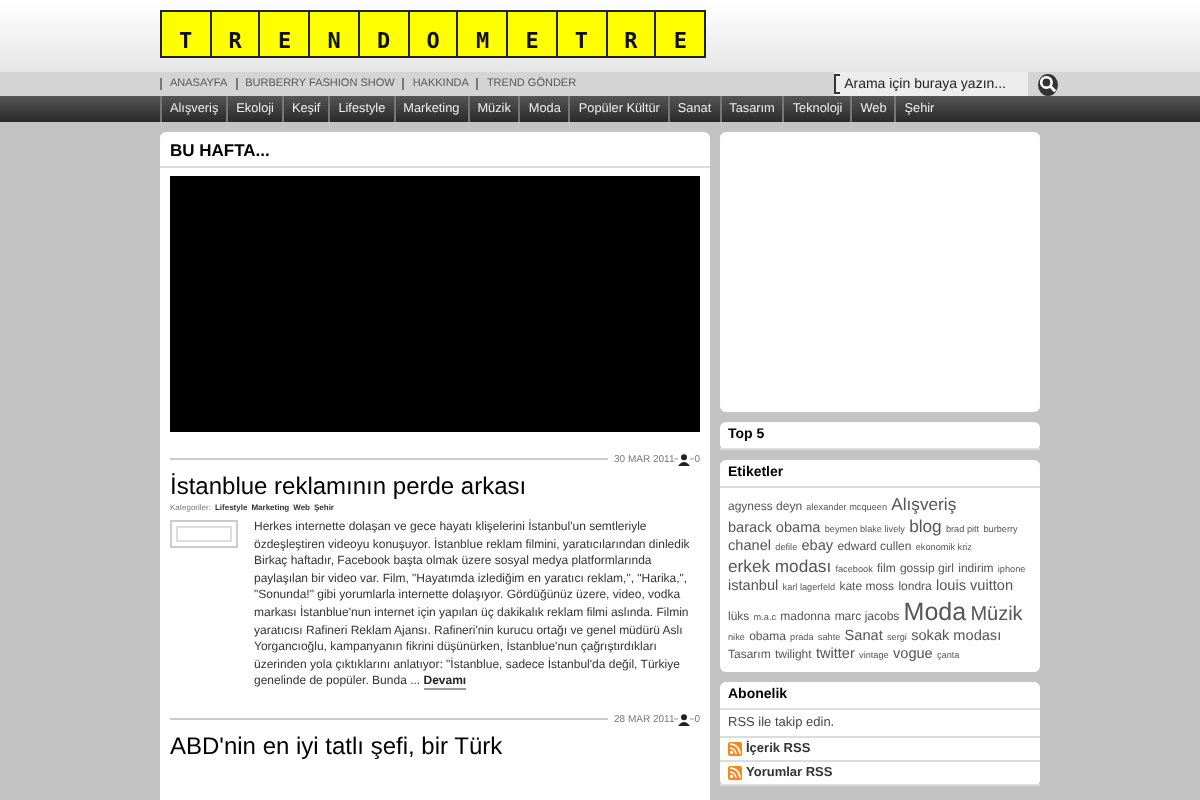 The height and width of the screenshot is (800, 1200). I want to click on search-button, so click(1048, 84).